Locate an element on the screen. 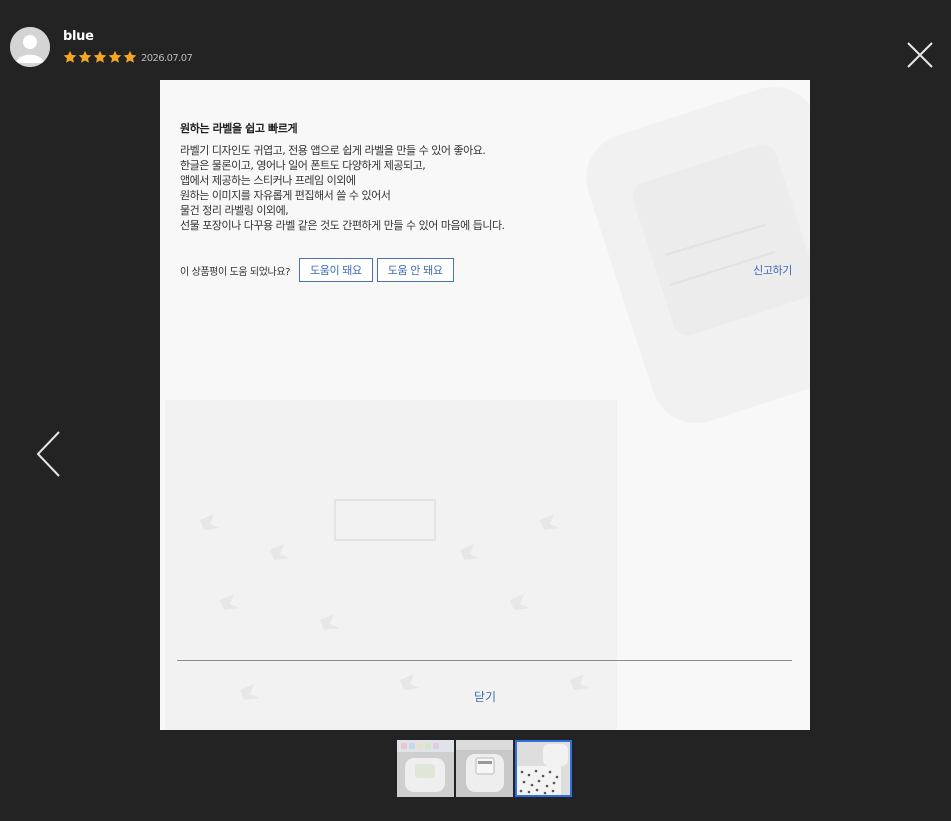 The width and height of the screenshot is (951, 821). avatar is located at coordinates (30, 47).